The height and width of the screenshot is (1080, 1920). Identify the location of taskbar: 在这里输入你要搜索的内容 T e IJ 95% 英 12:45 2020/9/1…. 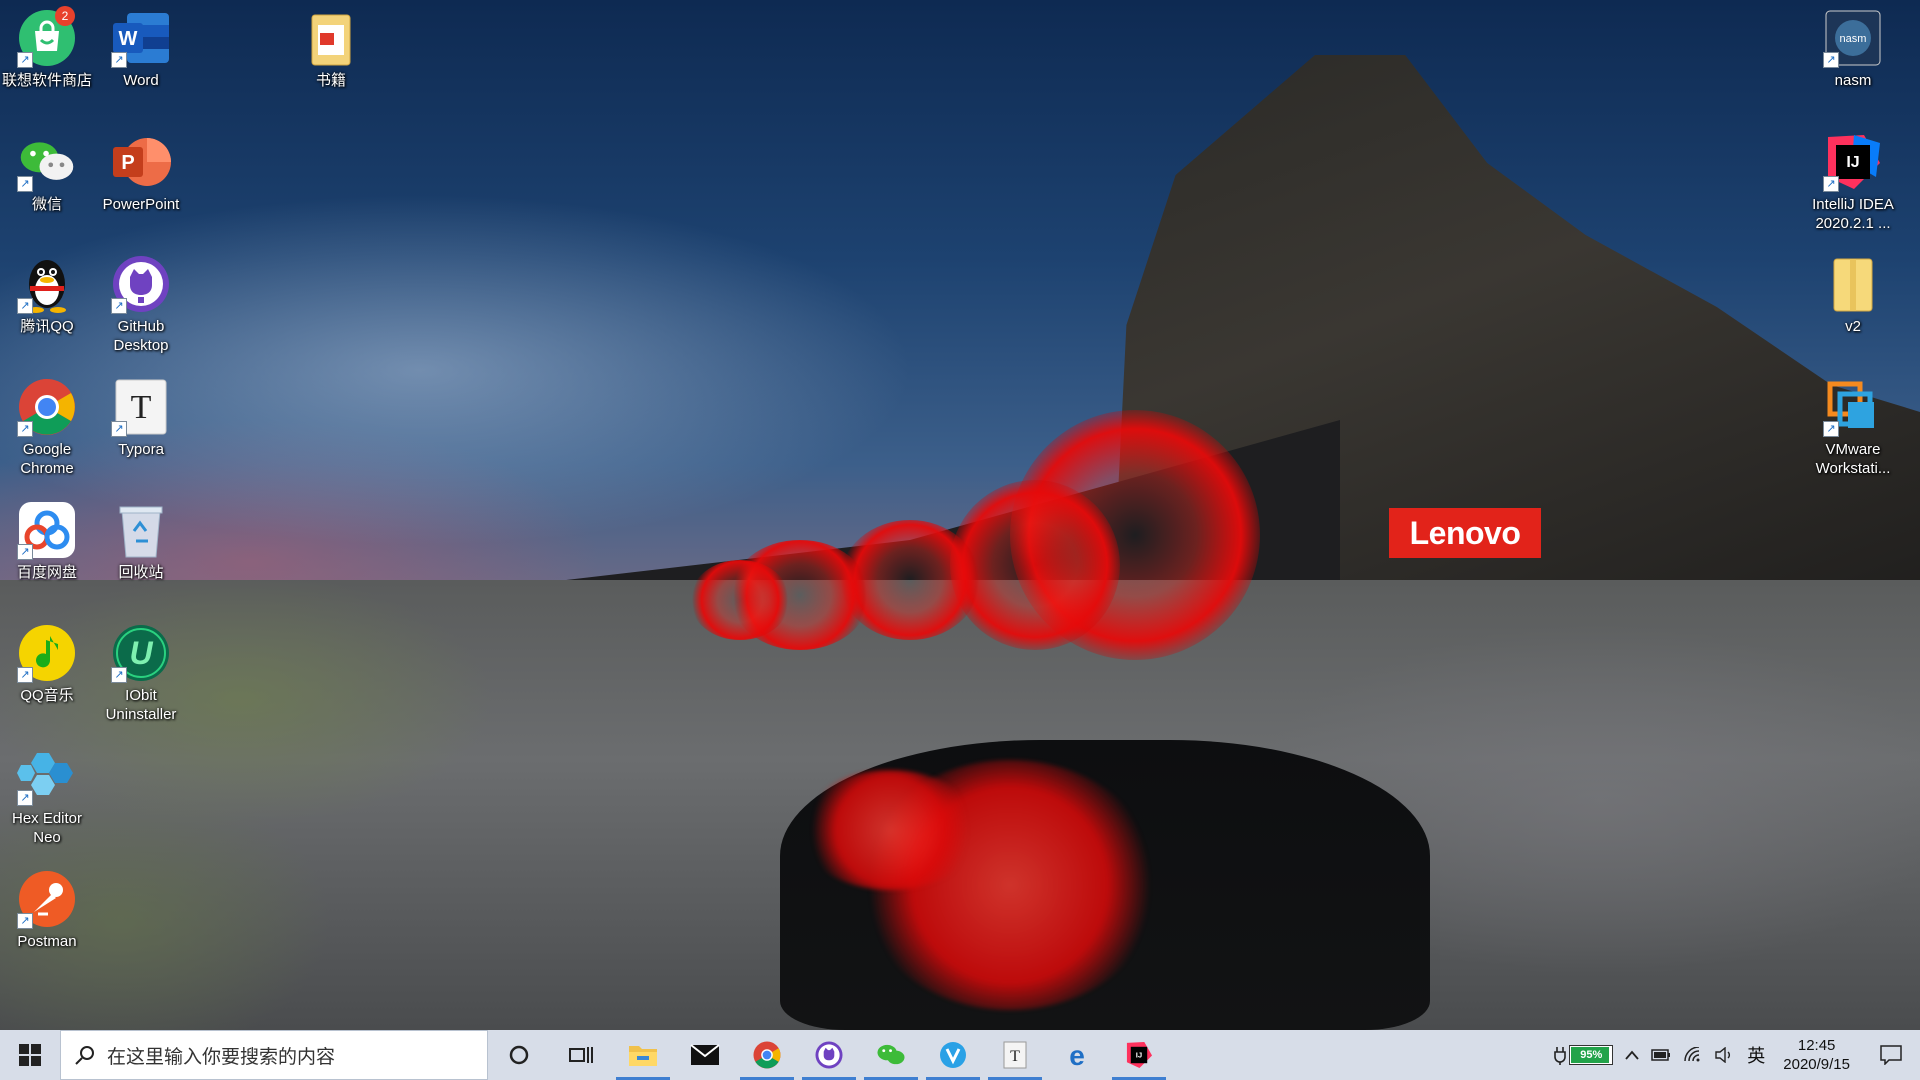
(960, 1055).